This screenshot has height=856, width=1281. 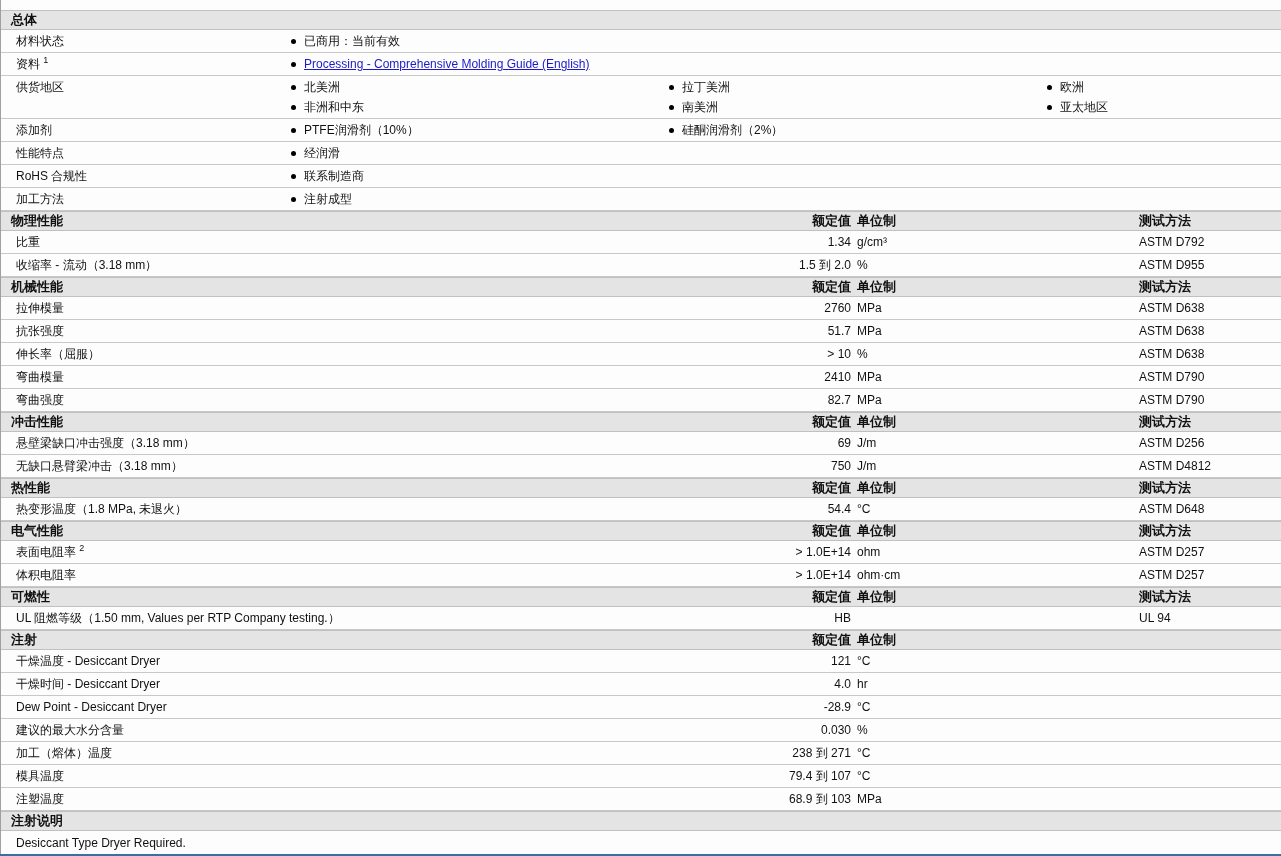 What do you see at coordinates (39, 400) in the screenshot?
I see `property-label: 弯曲强度` at bounding box center [39, 400].